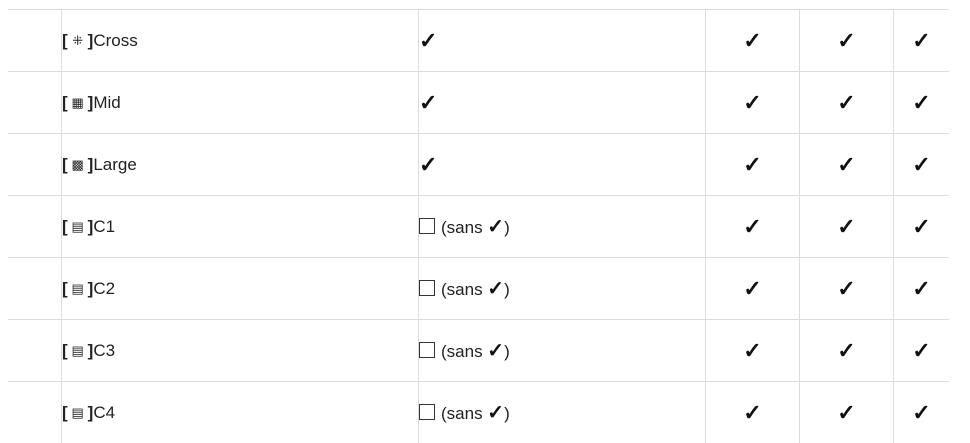 Image resolution: width=970 pixels, height=443 pixels. What do you see at coordinates (104, 226) in the screenshot?
I see `mode-label: C1` at bounding box center [104, 226].